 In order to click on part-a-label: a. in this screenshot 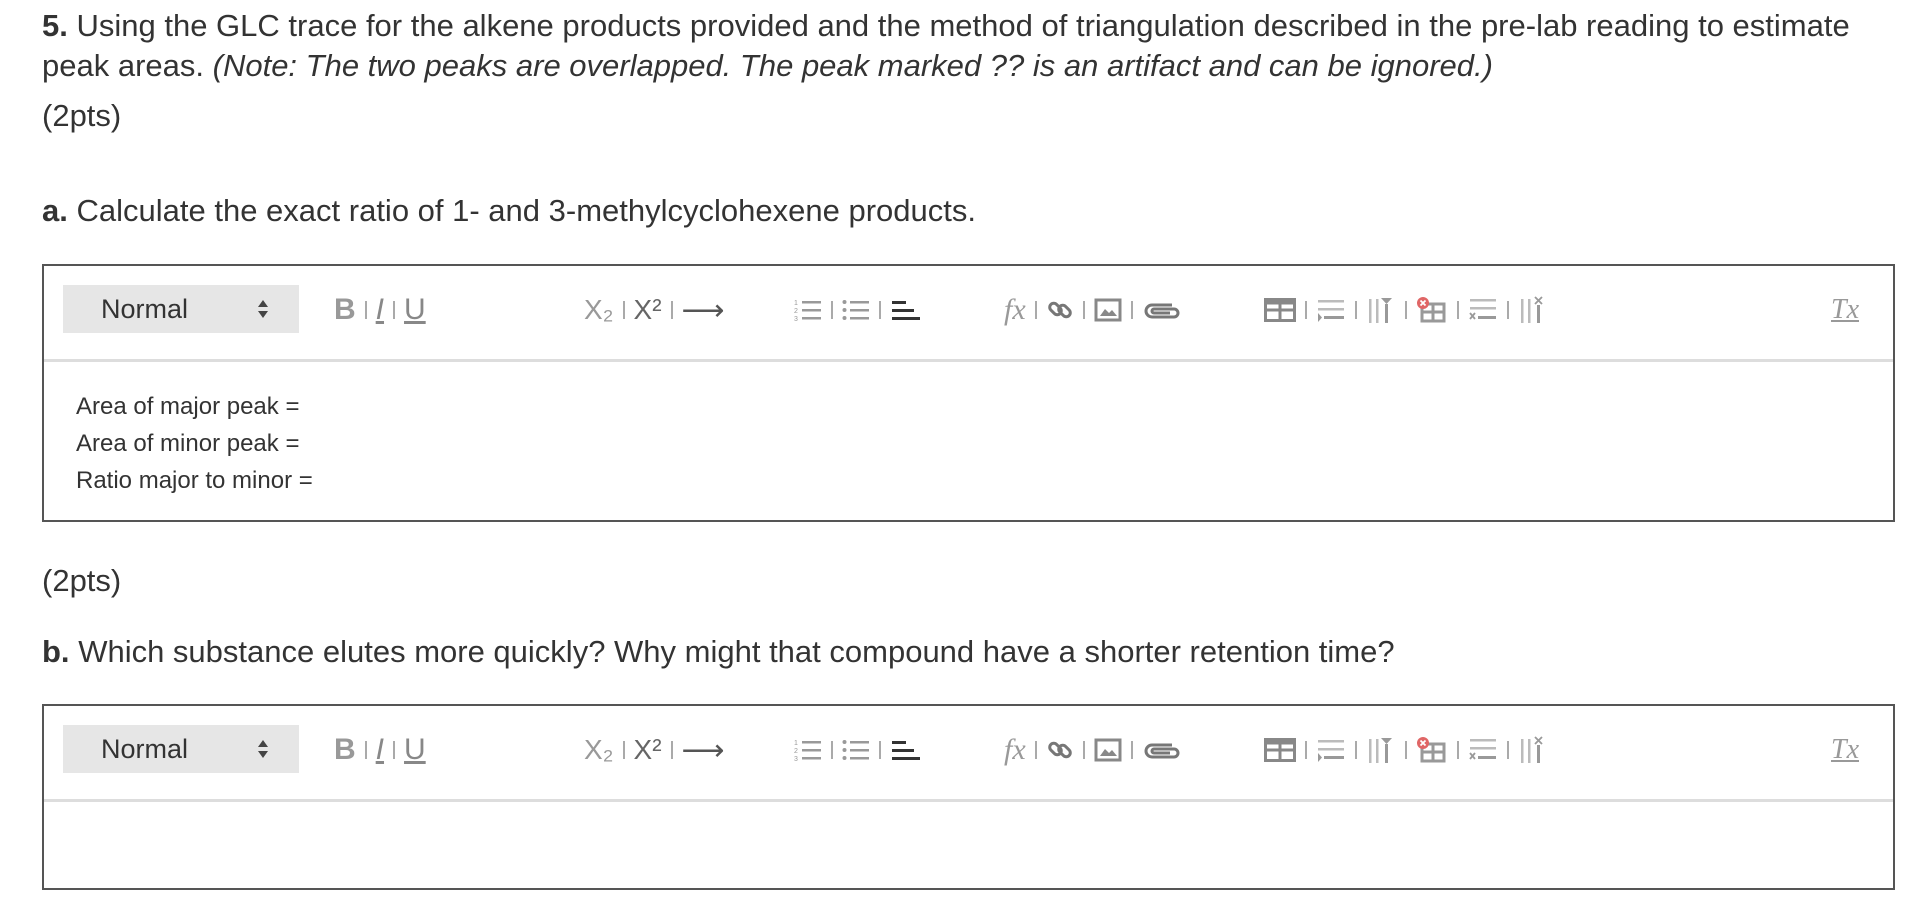, I will do `click(55, 210)`.